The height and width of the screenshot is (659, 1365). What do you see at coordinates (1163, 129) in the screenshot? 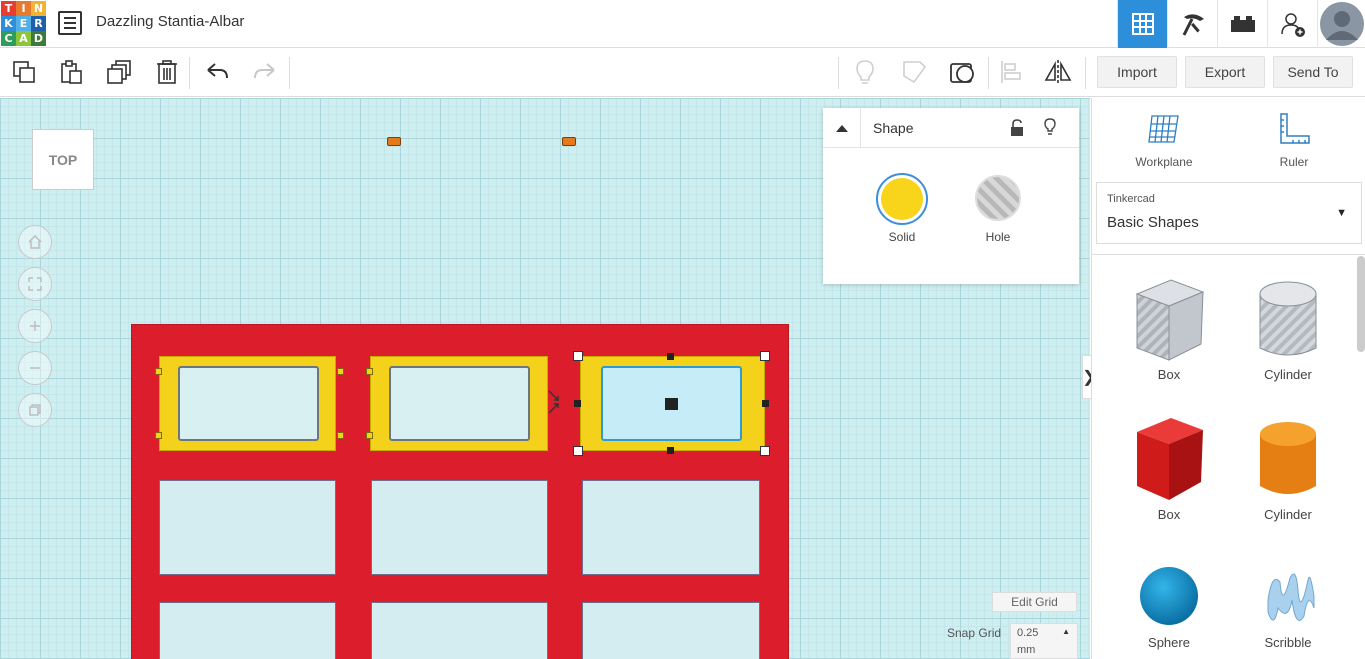
I see `workplane-icon` at bounding box center [1163, 129].